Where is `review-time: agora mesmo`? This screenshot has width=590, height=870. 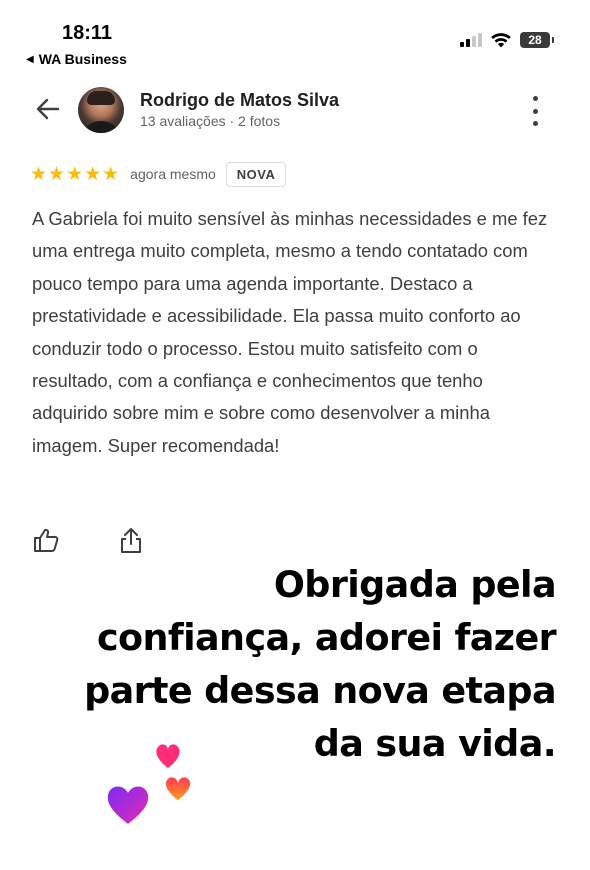 review-time: agora mesmo is located at coordinates (173, 174).